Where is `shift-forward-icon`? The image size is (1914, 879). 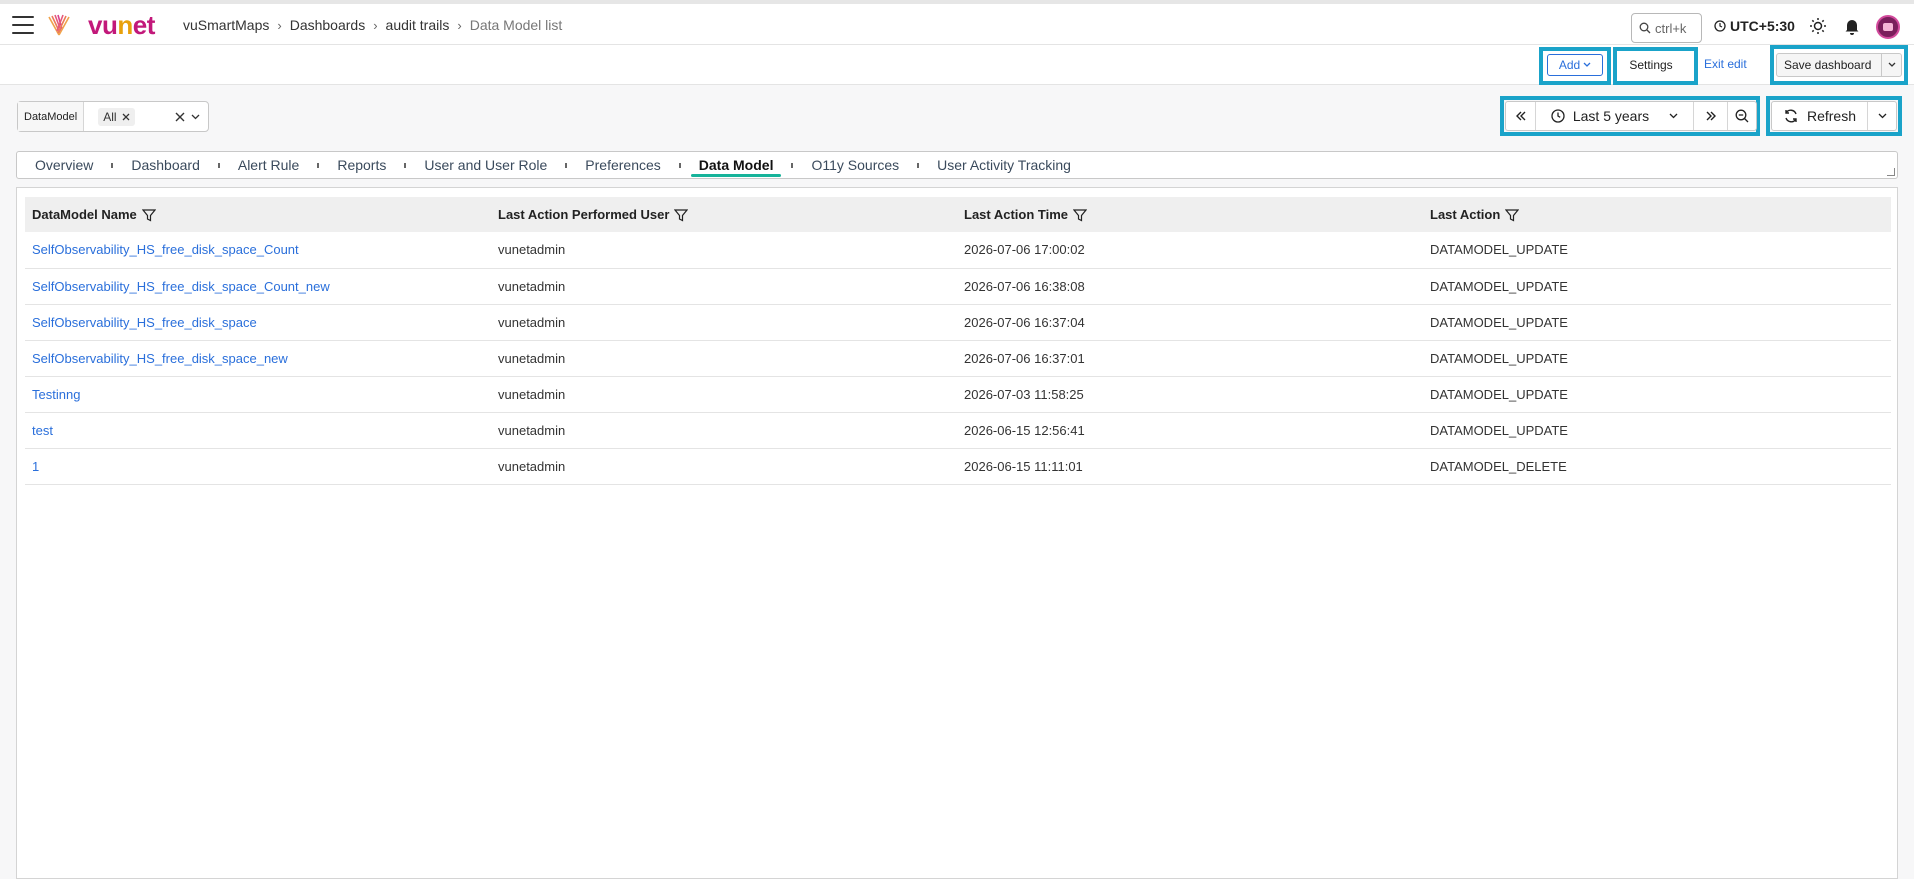
shift-forward-icon is located at coordinates (1711, 116).